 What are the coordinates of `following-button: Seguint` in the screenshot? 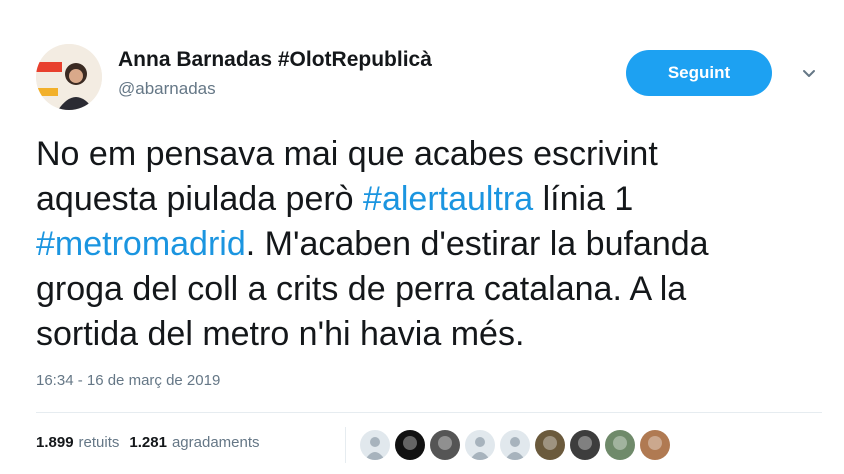 It's located at (699, 73).